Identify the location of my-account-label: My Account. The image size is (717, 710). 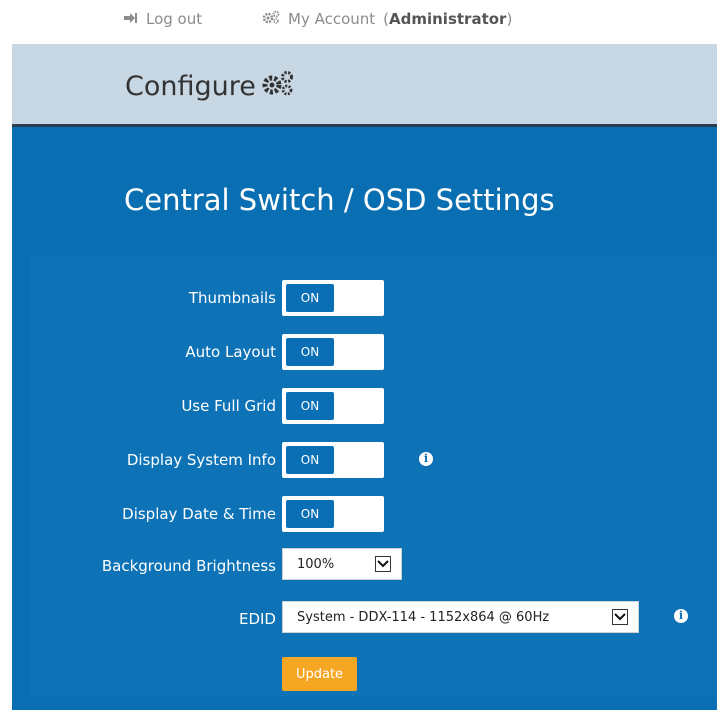
(332, 19).